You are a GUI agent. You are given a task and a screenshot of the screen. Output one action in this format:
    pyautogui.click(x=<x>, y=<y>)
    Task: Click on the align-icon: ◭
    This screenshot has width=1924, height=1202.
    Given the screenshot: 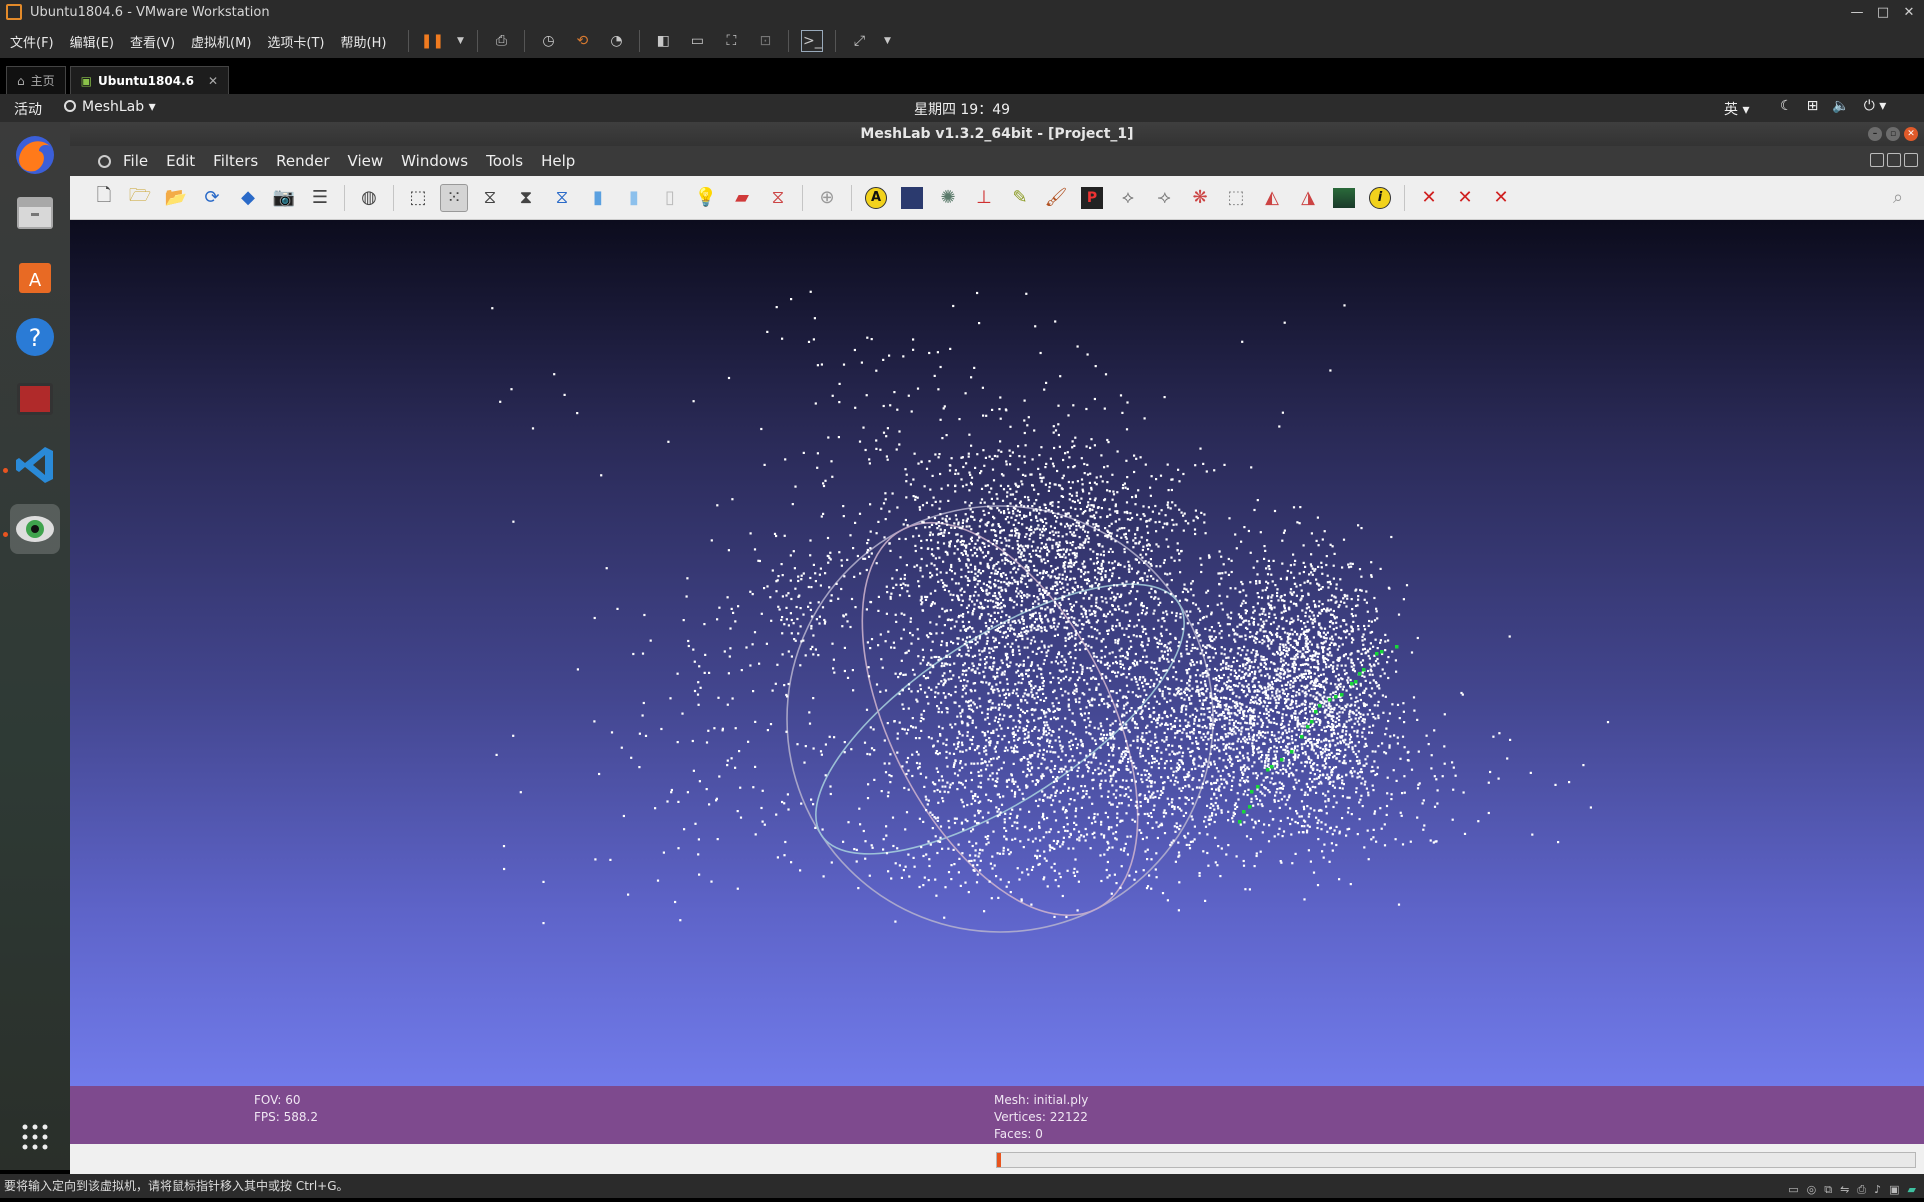 What is the action you would take?
    pyautogui.click(x=1272, y=198)
    